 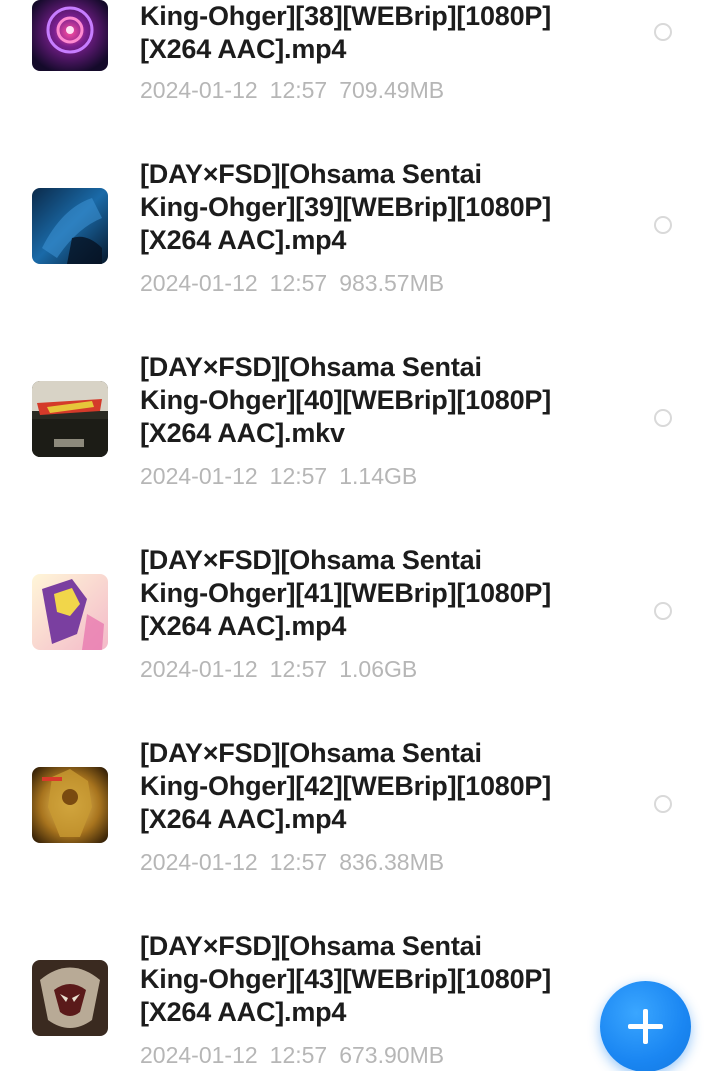 I want to click on file-meta: 2024-01-12 12:57 1.14GB, so click(x=284, y=476).